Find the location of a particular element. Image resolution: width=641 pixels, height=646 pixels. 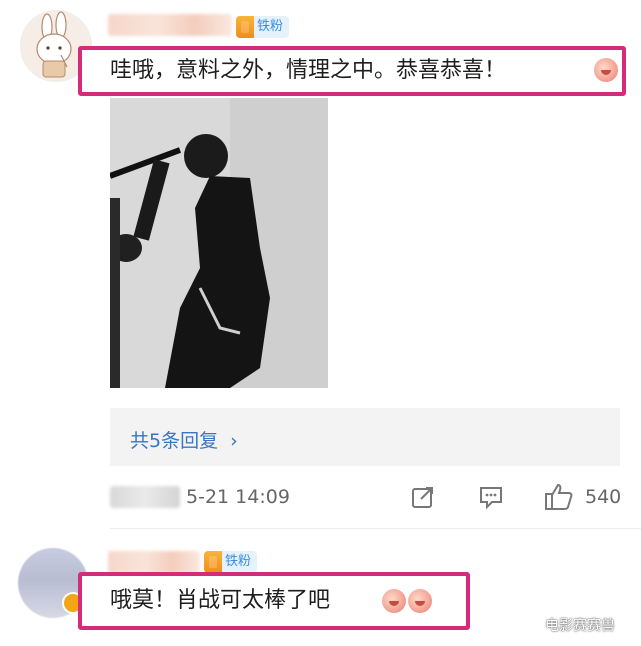

view-replies-link: 共5条回复 › is located at coordinates (184, 439).